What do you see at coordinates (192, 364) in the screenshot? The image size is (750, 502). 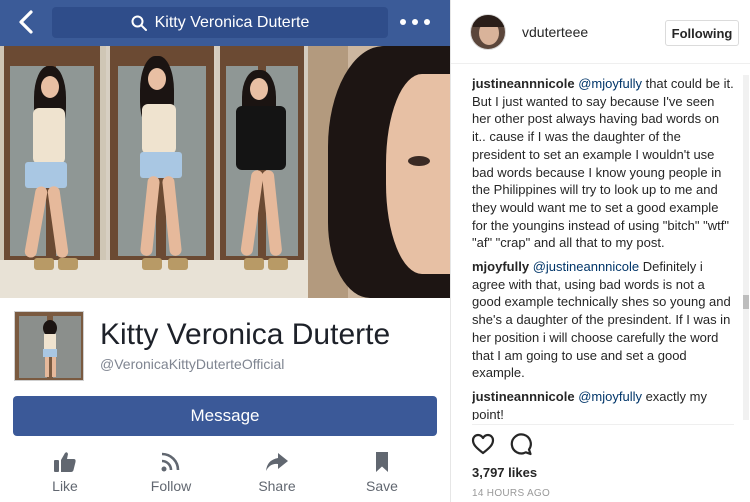 I see `page-username: @VeronicaKittyDuterteOfficial` at bounding box center [192, 364].